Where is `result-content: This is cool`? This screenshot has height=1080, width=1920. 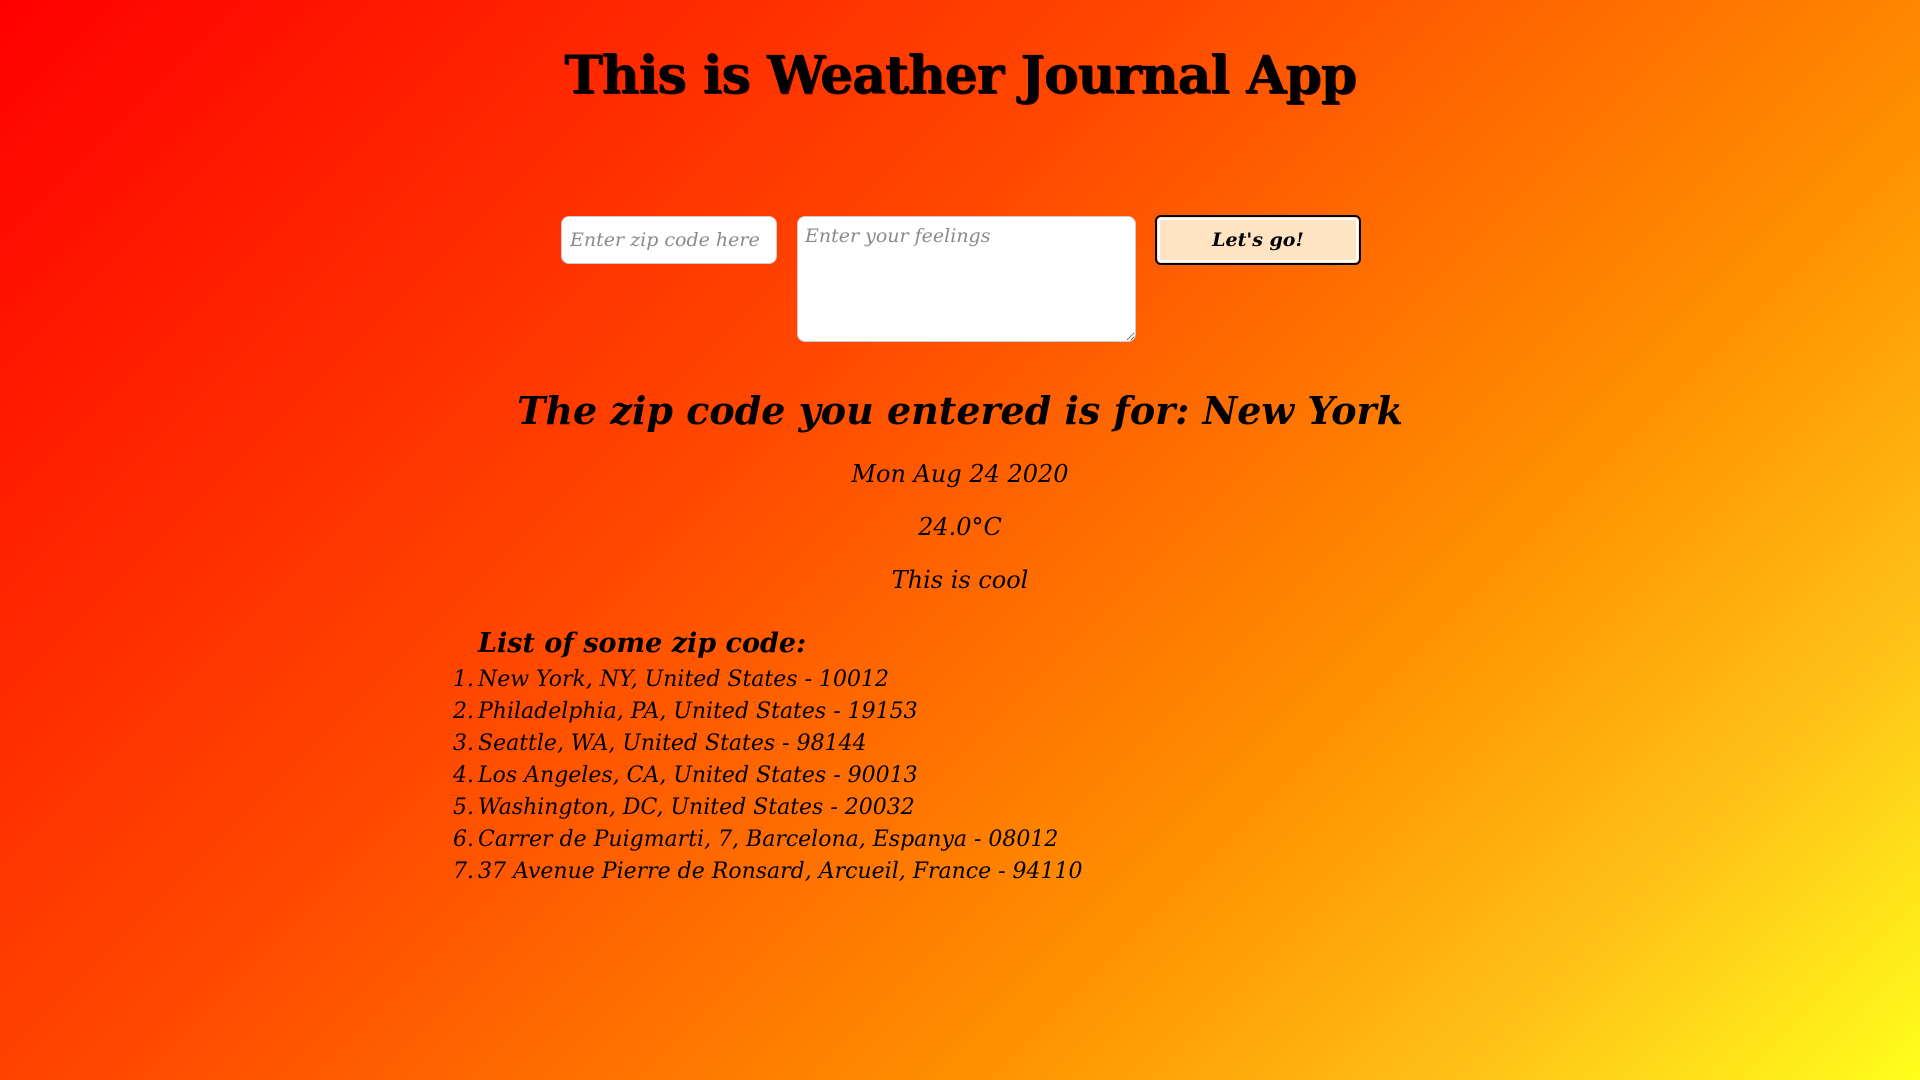
result-content: This is cool is located at coordinates (960, 580).